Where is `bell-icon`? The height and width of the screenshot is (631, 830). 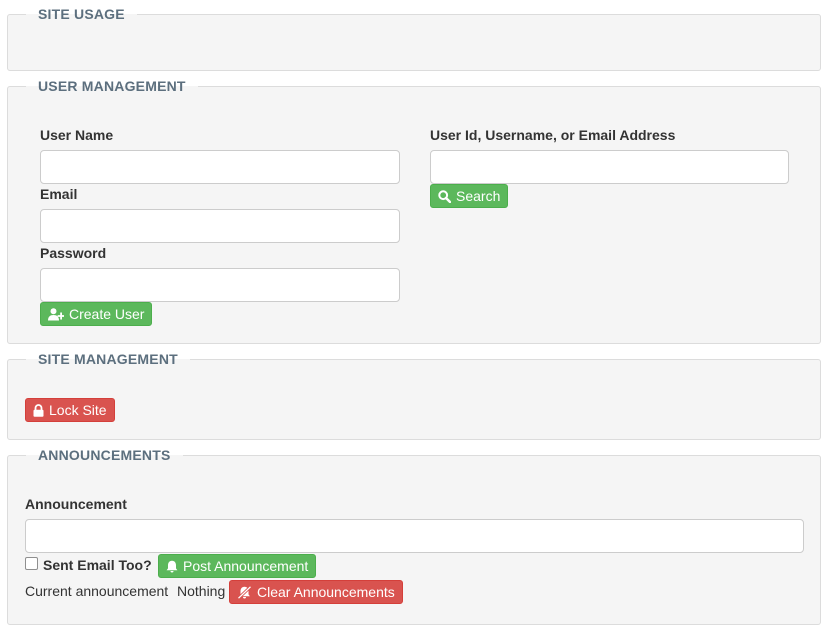
bell-icon is located at coordinates (172, 566).